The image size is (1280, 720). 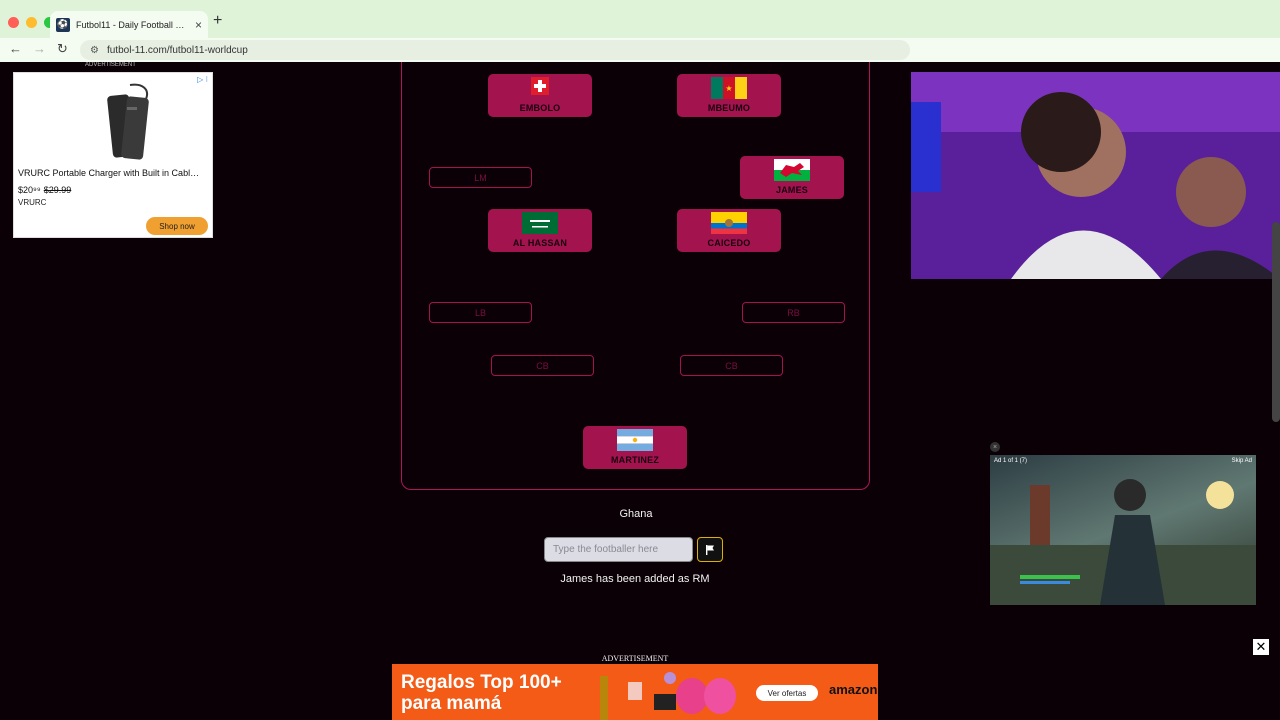 I want to click on cameroon-flag-icon: ★, so click(x=729, y=88).